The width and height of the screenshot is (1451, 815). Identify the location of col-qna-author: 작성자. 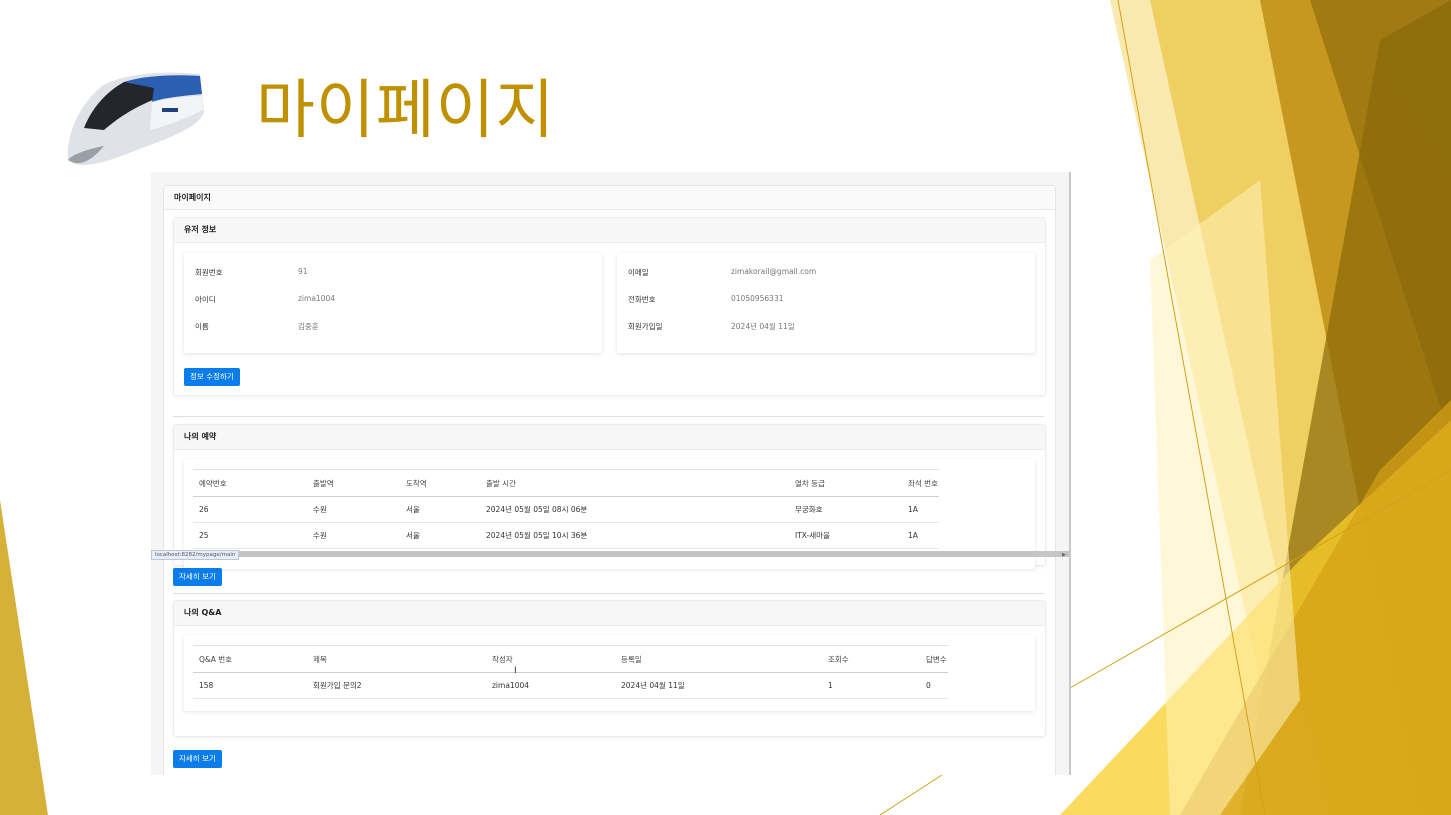
(550, 659).